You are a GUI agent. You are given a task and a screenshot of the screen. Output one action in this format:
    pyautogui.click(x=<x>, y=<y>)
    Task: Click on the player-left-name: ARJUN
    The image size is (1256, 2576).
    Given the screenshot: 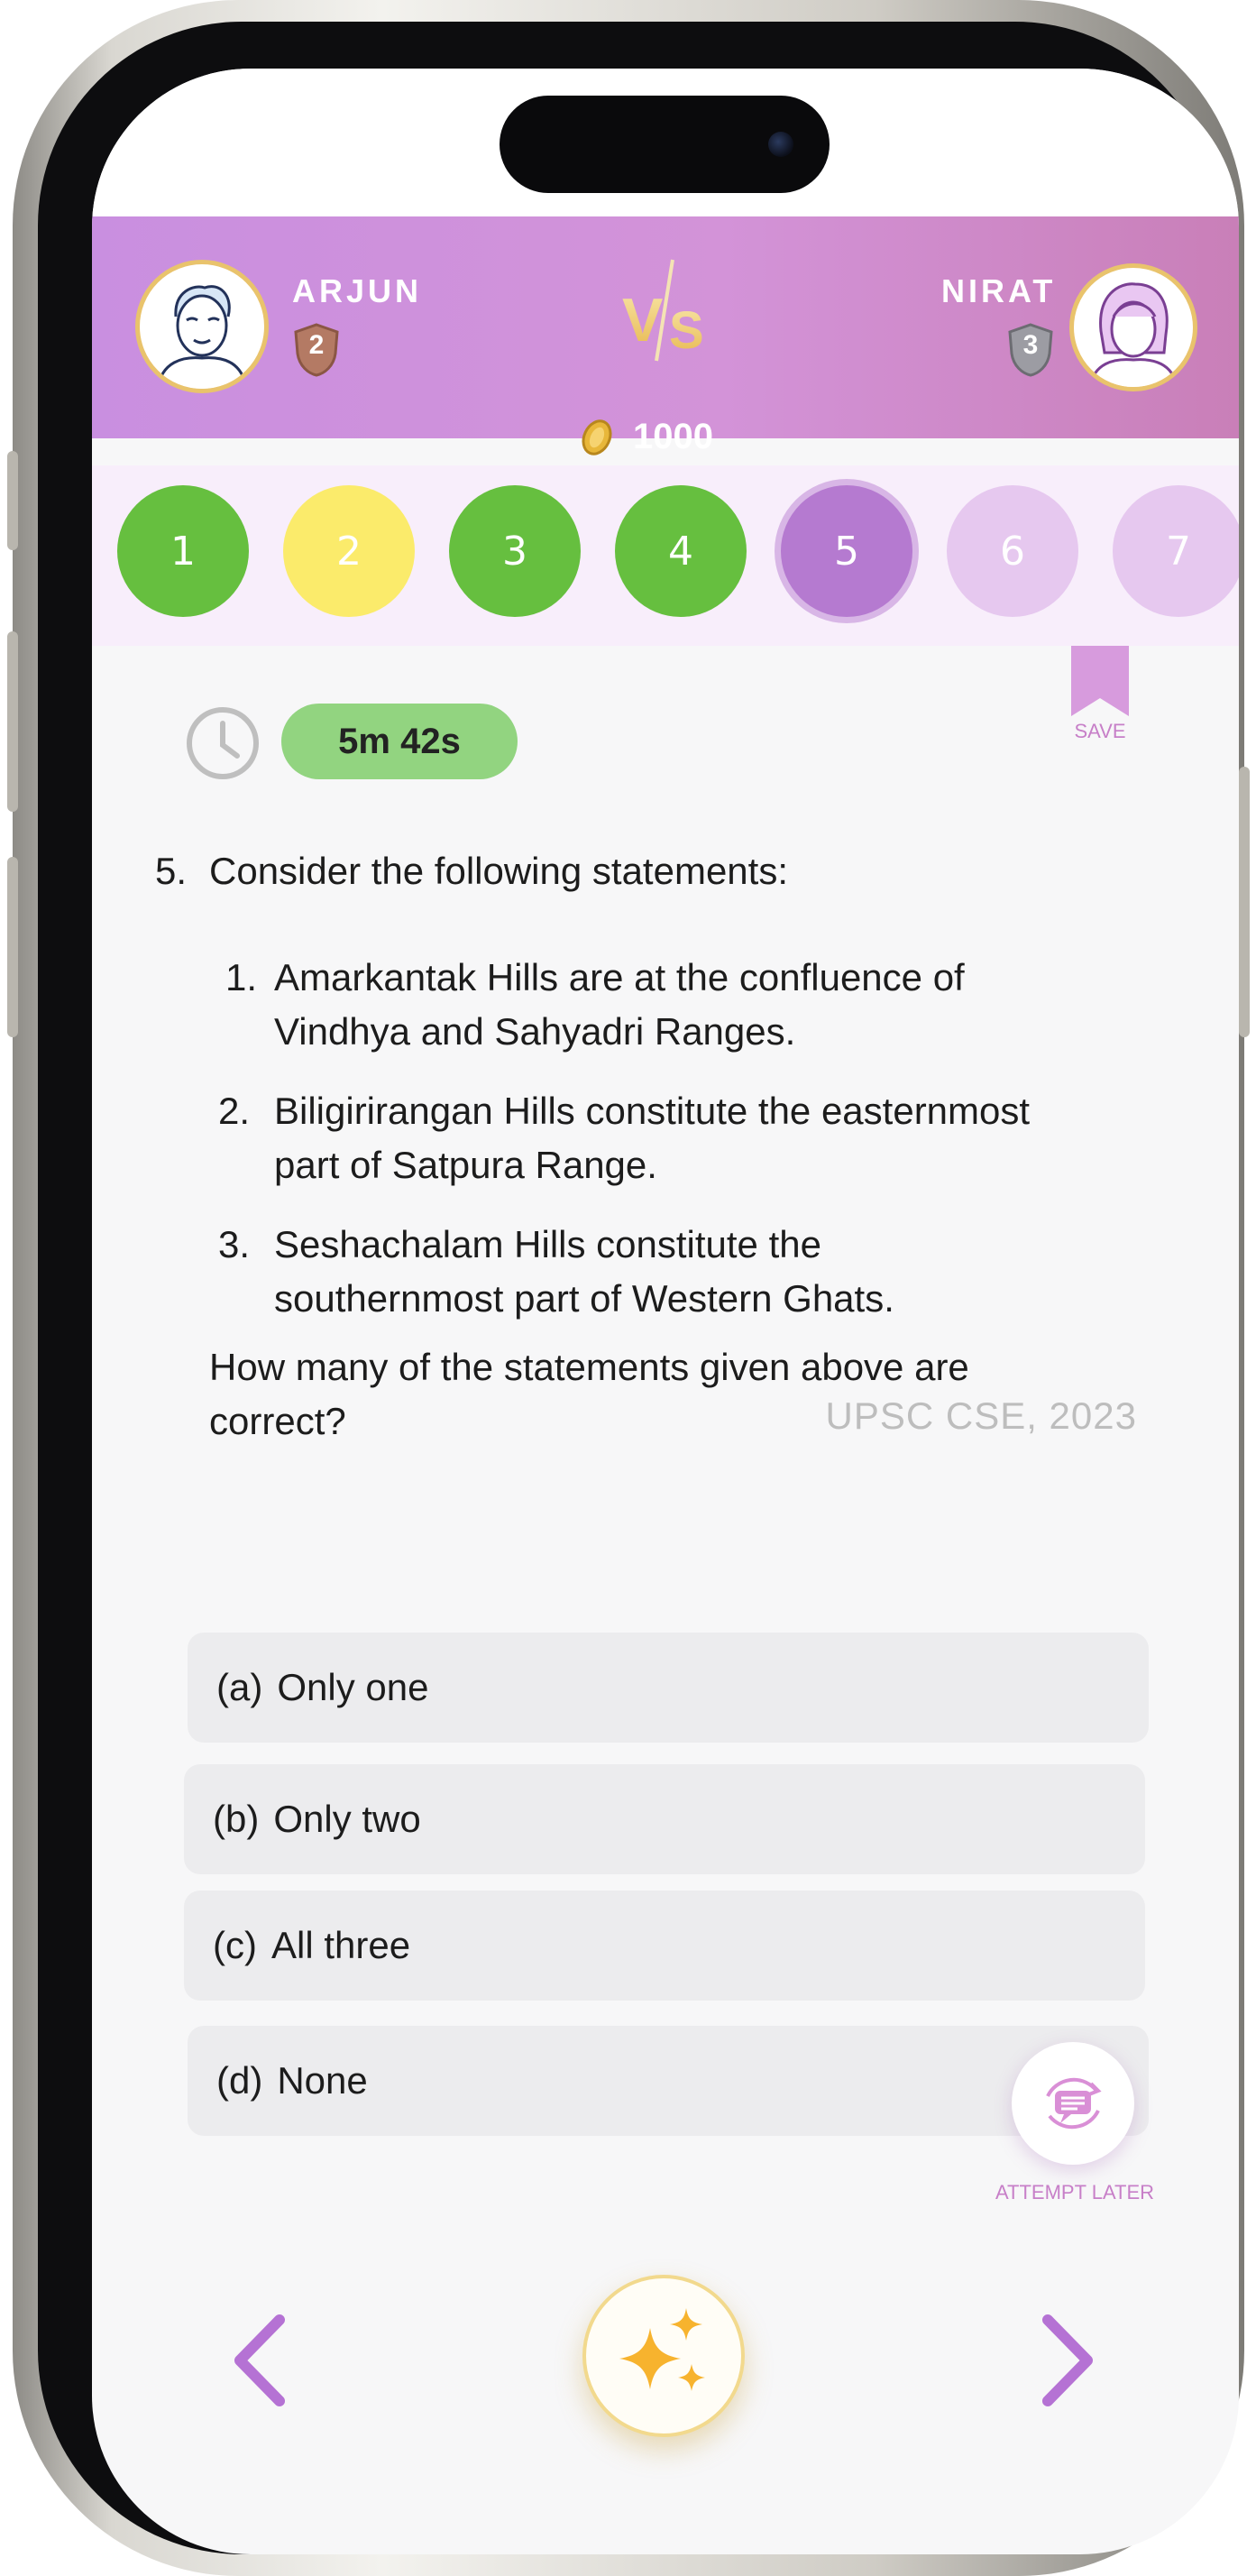 What is the action you would take?
    pyautogui.click(x=357, y=290)
    